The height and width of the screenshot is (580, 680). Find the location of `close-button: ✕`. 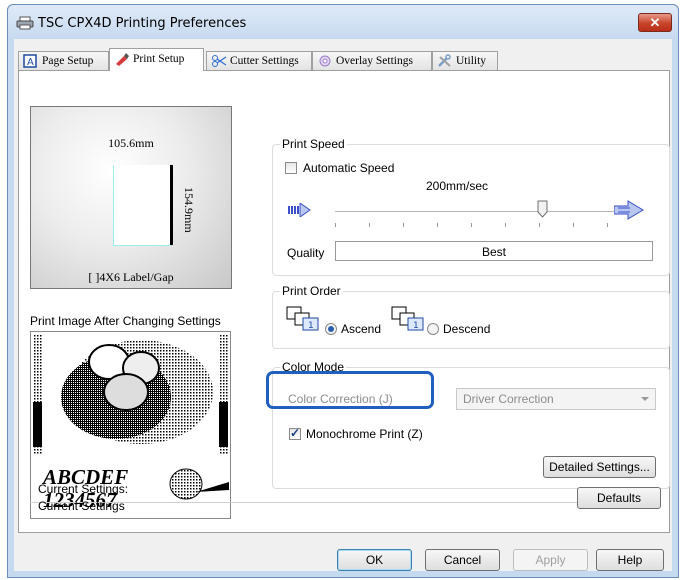

close-button: ✕ is located at coordinates (655, 22).